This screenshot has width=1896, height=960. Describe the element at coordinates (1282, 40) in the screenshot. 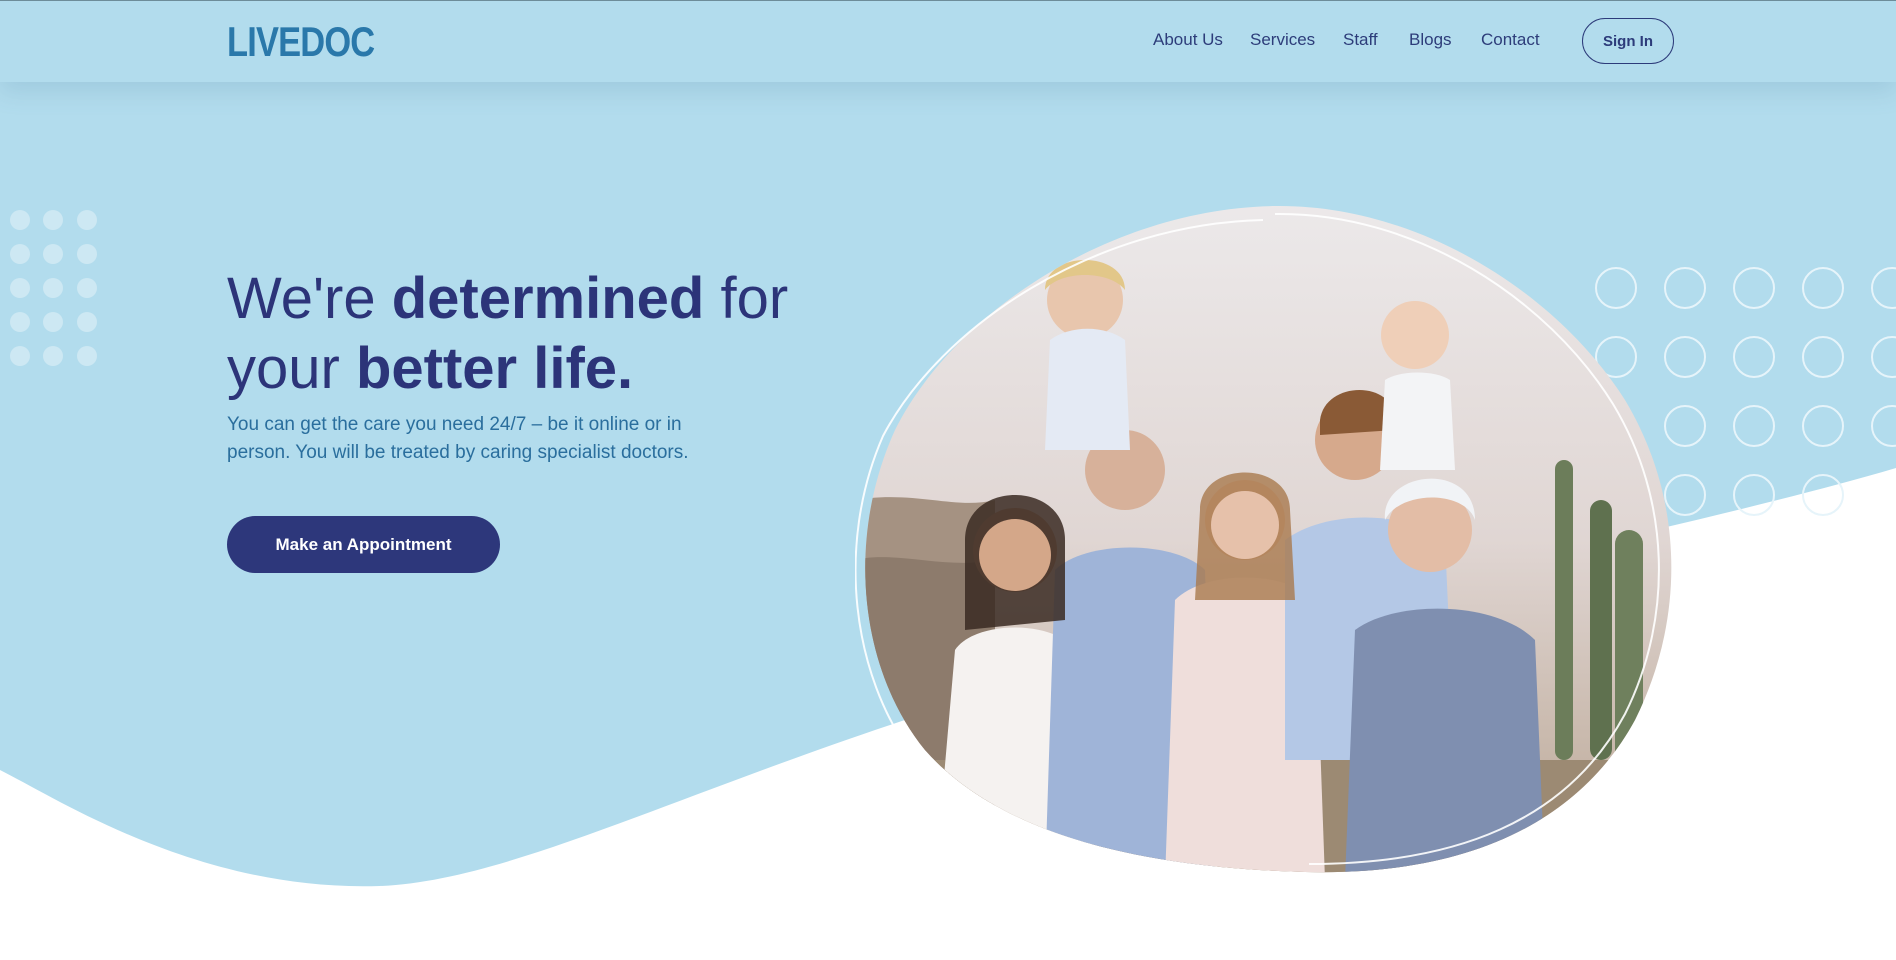

I see `nav-services: Services` at that location.